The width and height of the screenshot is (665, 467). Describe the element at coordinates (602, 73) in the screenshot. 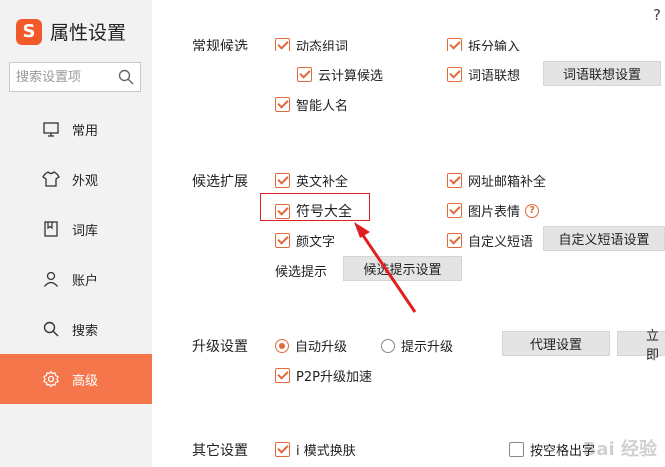

I see `phrase-assoc-settings-button: 词语联想设置` at that location.